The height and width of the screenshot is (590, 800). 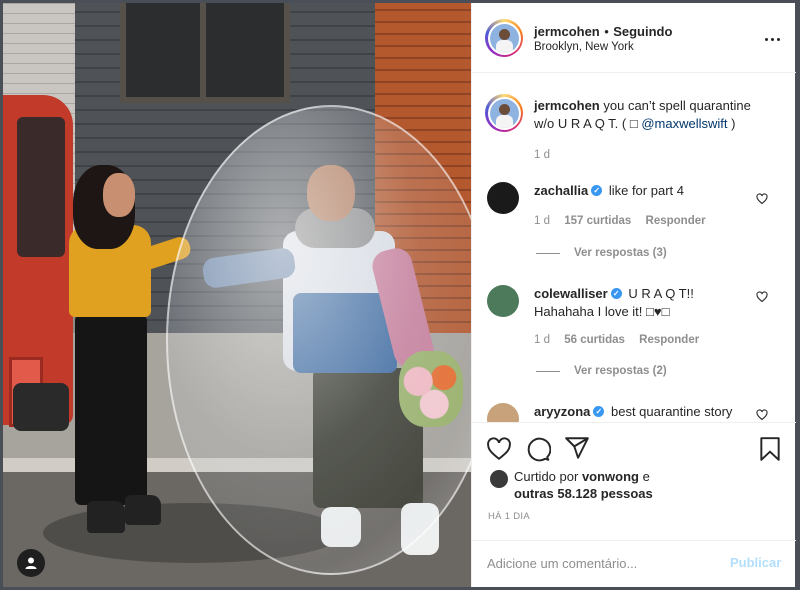 I want to click on post-header: jermcohen • Seguindo Brooklyn, New York, so click(x=634, y=38).